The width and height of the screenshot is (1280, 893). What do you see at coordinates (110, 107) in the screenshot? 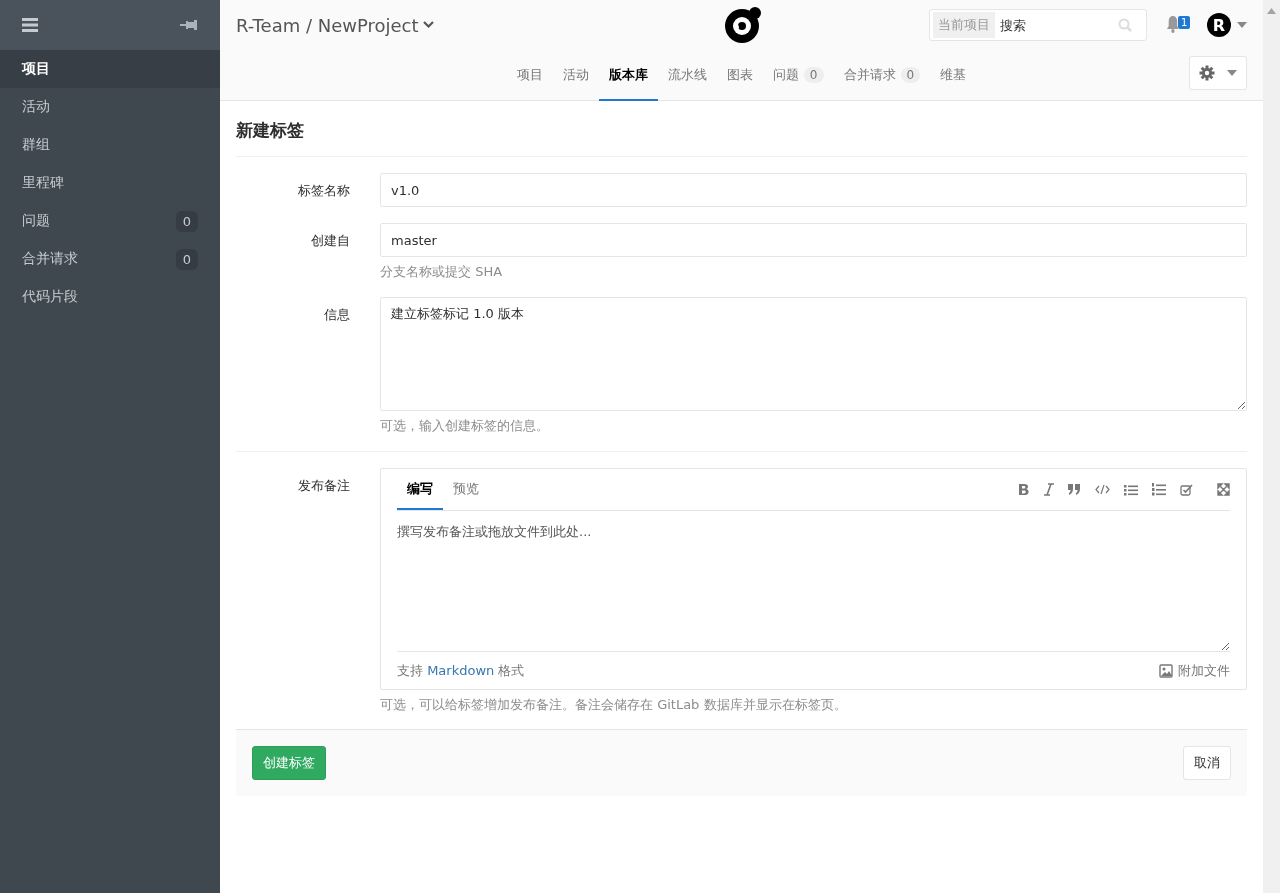
I see `sidebar-item: 活动` at bounding box center [110, 107].